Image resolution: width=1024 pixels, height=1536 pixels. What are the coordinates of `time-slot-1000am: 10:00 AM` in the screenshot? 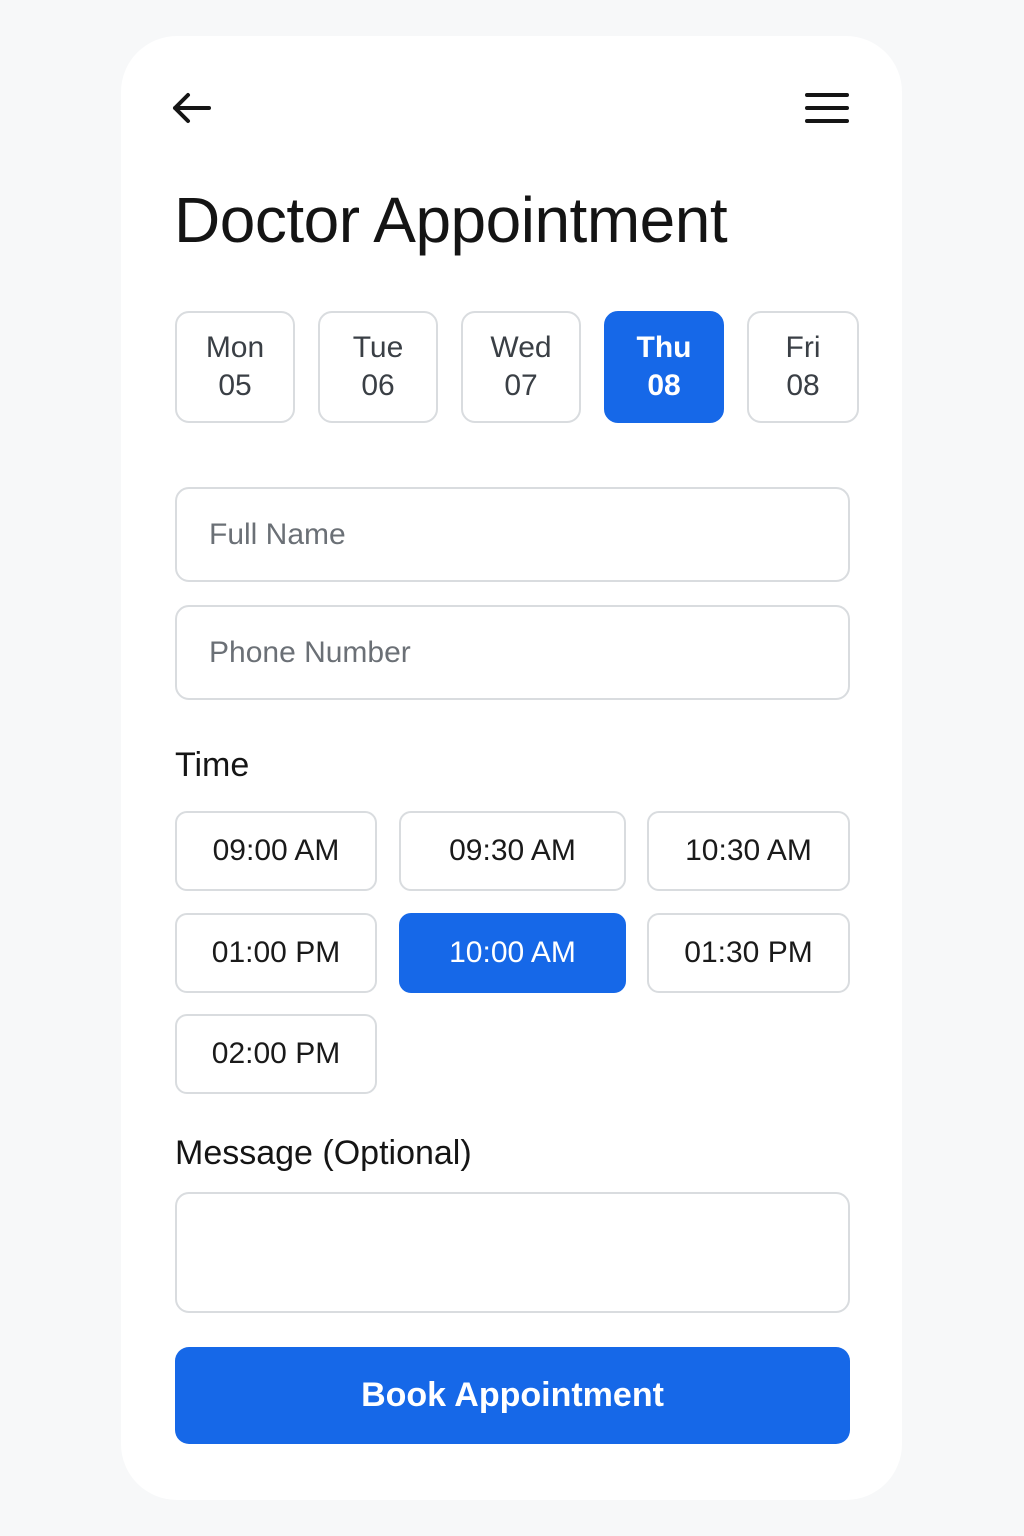 It's located at (512, 953).